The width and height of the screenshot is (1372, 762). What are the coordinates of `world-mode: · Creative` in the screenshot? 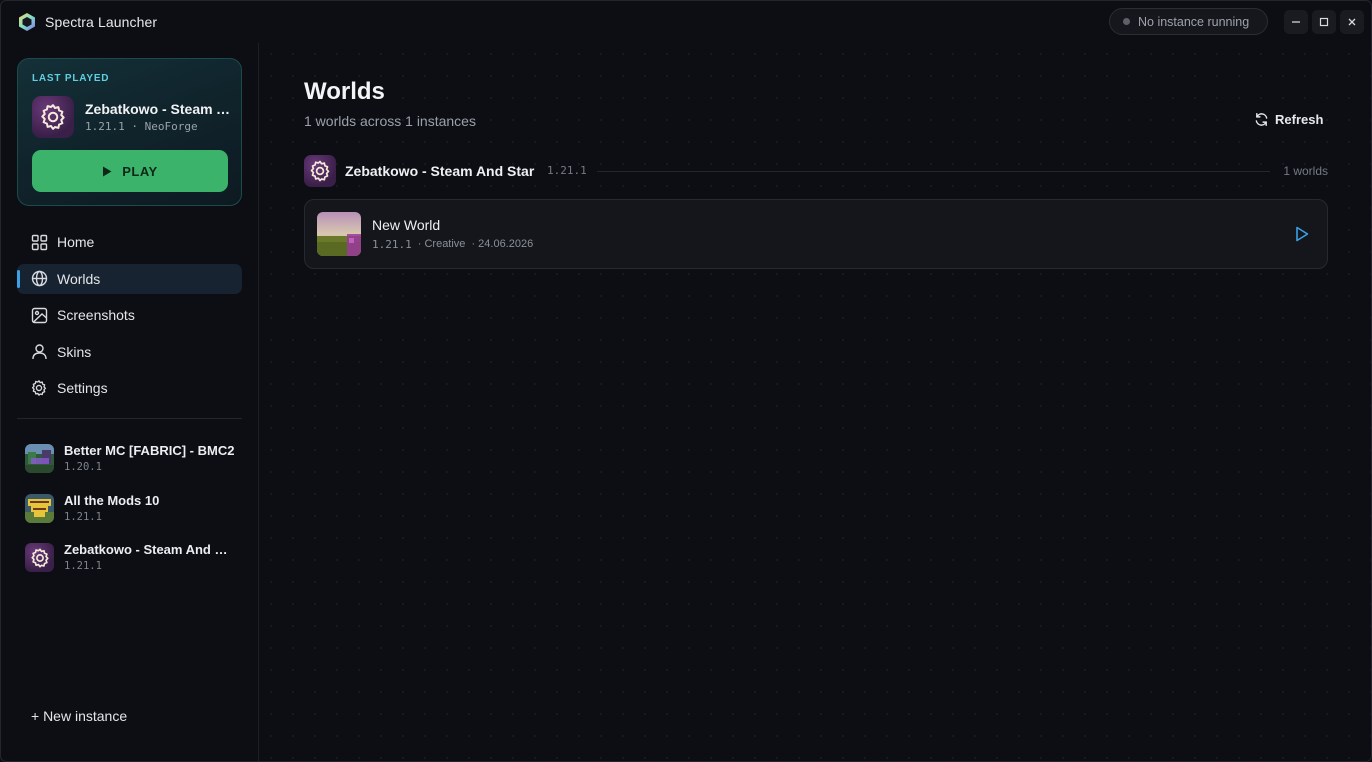 It's located at (441, 244).